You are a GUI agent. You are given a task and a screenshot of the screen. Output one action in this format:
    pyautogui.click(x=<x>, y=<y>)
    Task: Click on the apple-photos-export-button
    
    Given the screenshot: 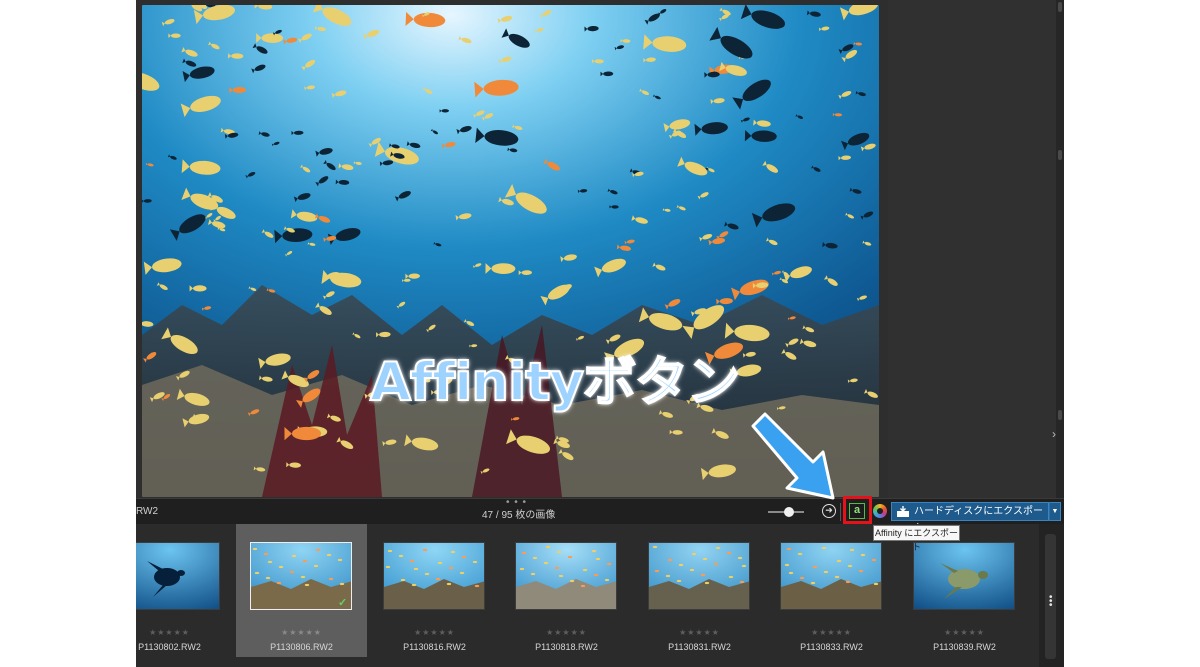 What is the action you would take?
    pyautogui.click(x=880, y=511)
    